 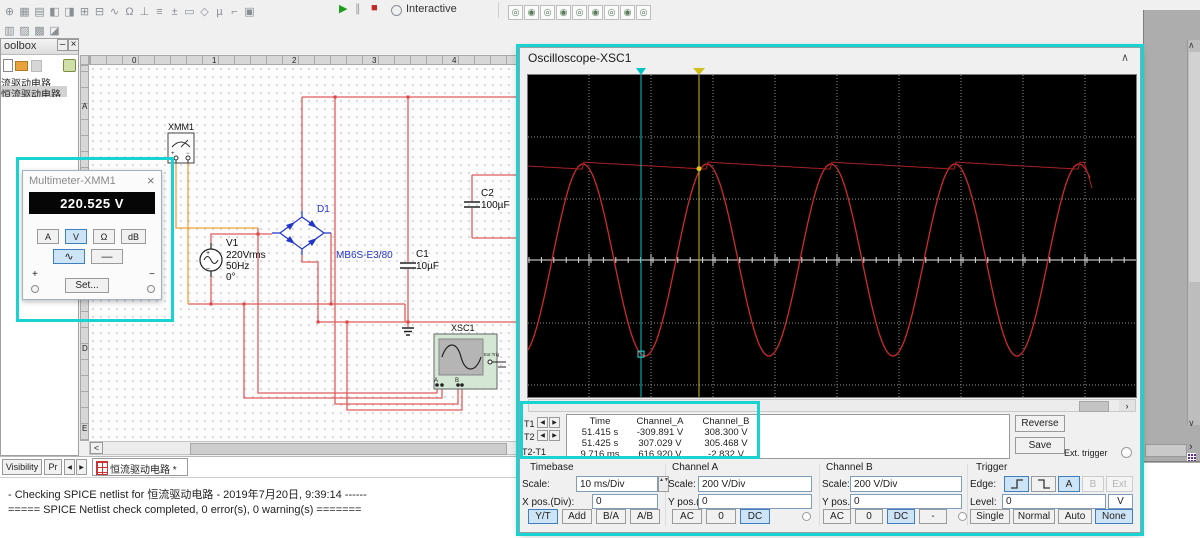 What do you see at coordinates (906, 484) in the screenshot?
I see `channel-b-scale-input: 200 V/Div` at bounding box center [906, 484].